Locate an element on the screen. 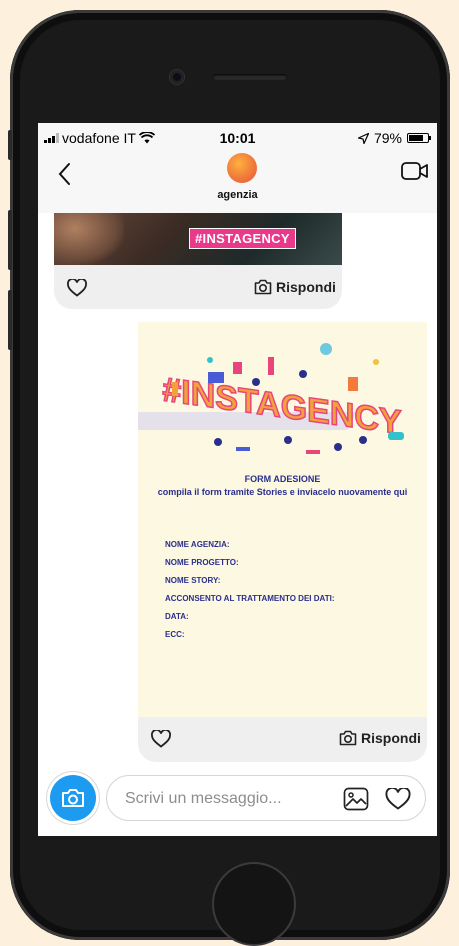  message-field is located at coordinates (266, 798).